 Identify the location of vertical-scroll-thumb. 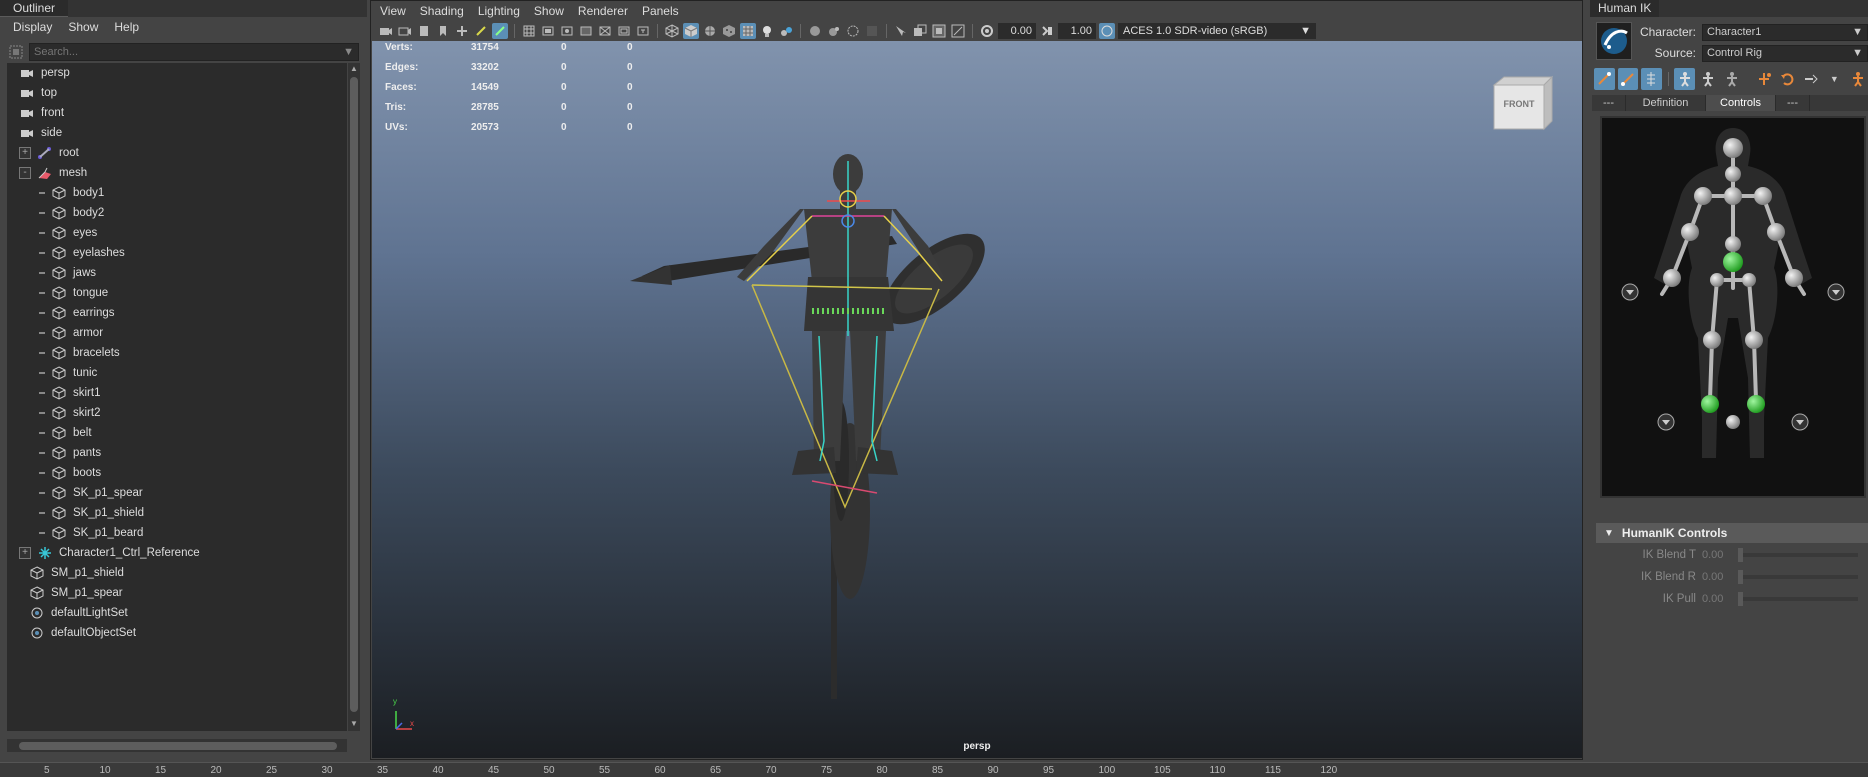
(354, 394).